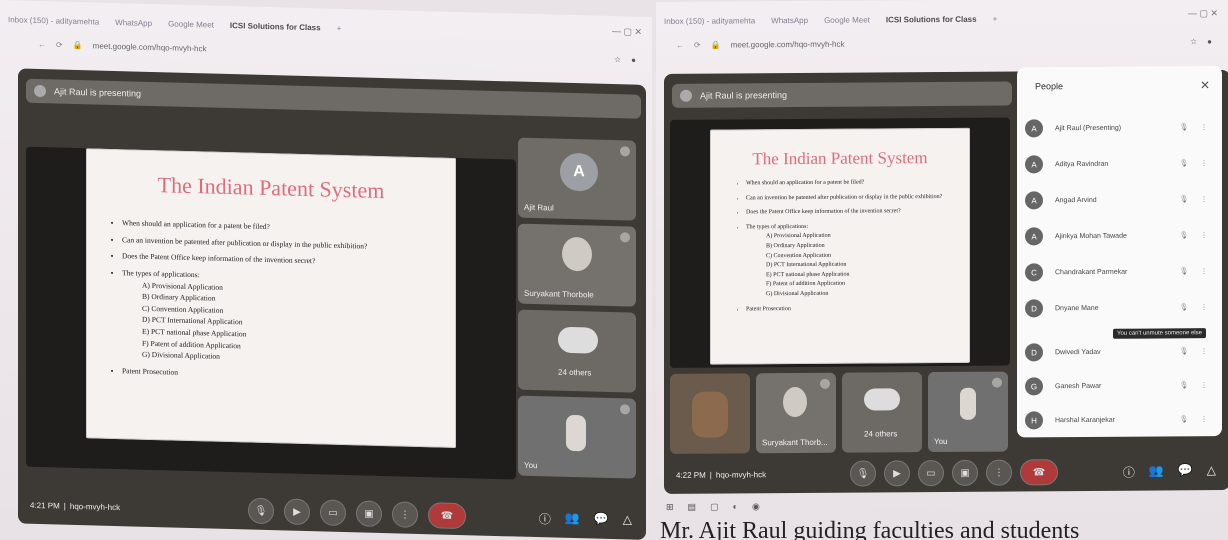  I want to click on chrome-icon: ◉, so click(756, 506).